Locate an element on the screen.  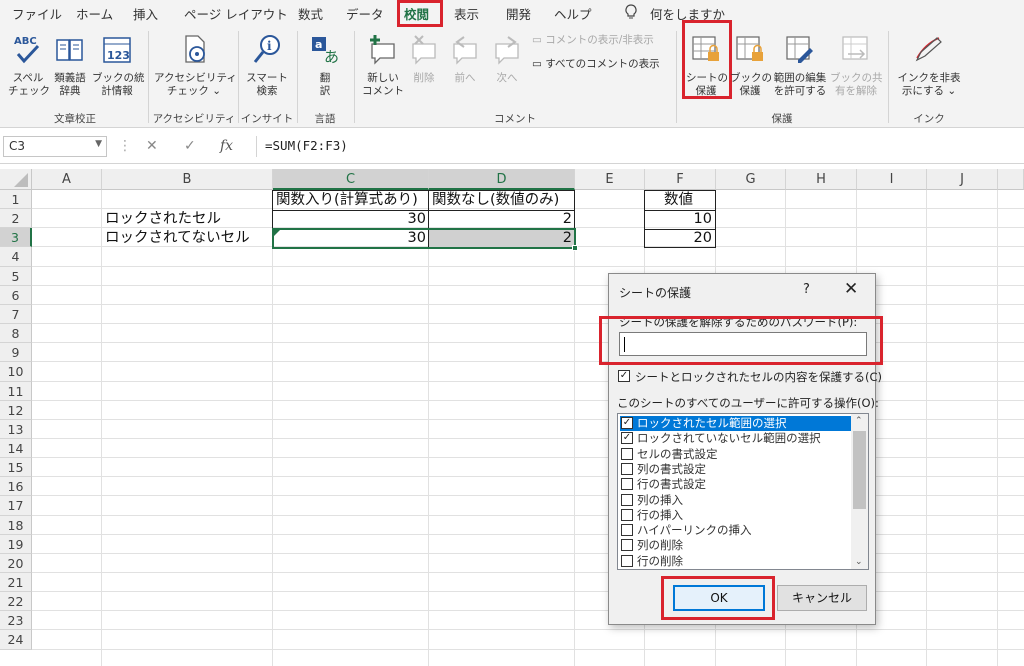
row-header: 19 is located at coordinates (16, 544).